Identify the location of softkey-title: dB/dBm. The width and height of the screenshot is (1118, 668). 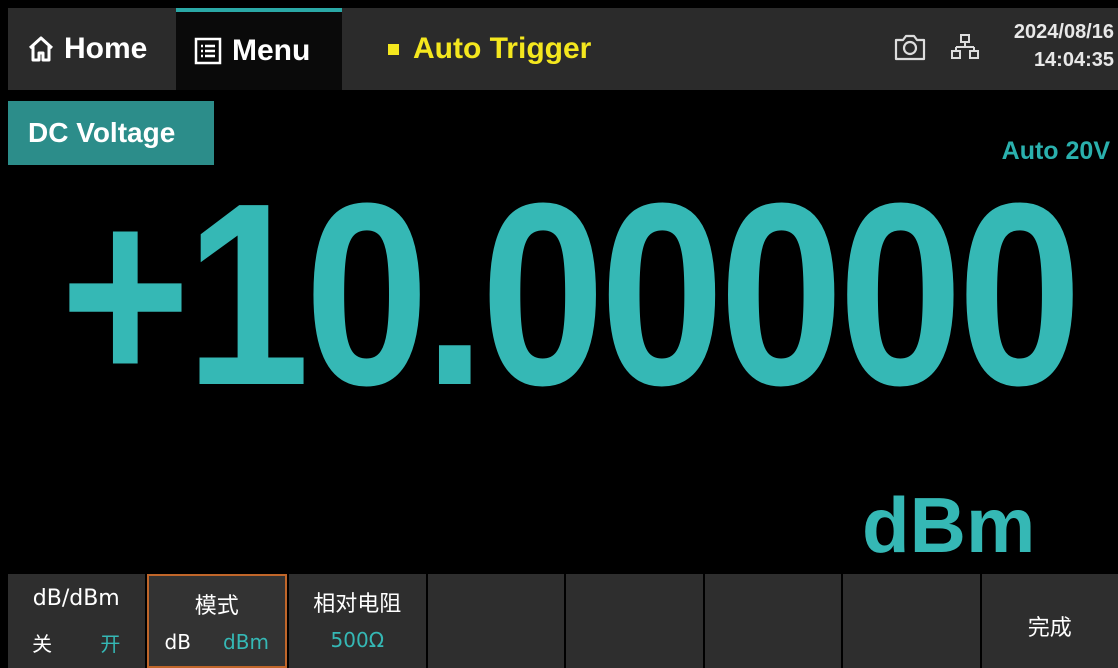
(76, 598).